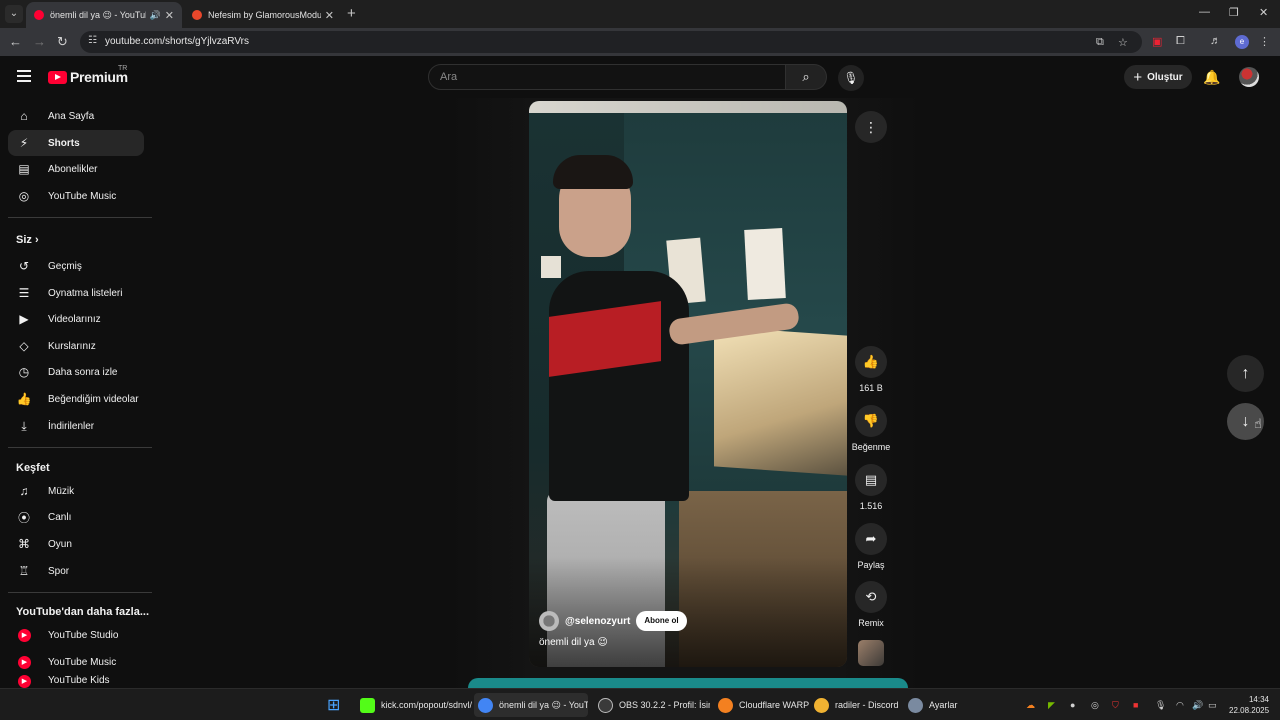 This screenshot has height=720, width=1280. I want to click on sidebar-item-music: ♫ Müzik, so click(76, 491).